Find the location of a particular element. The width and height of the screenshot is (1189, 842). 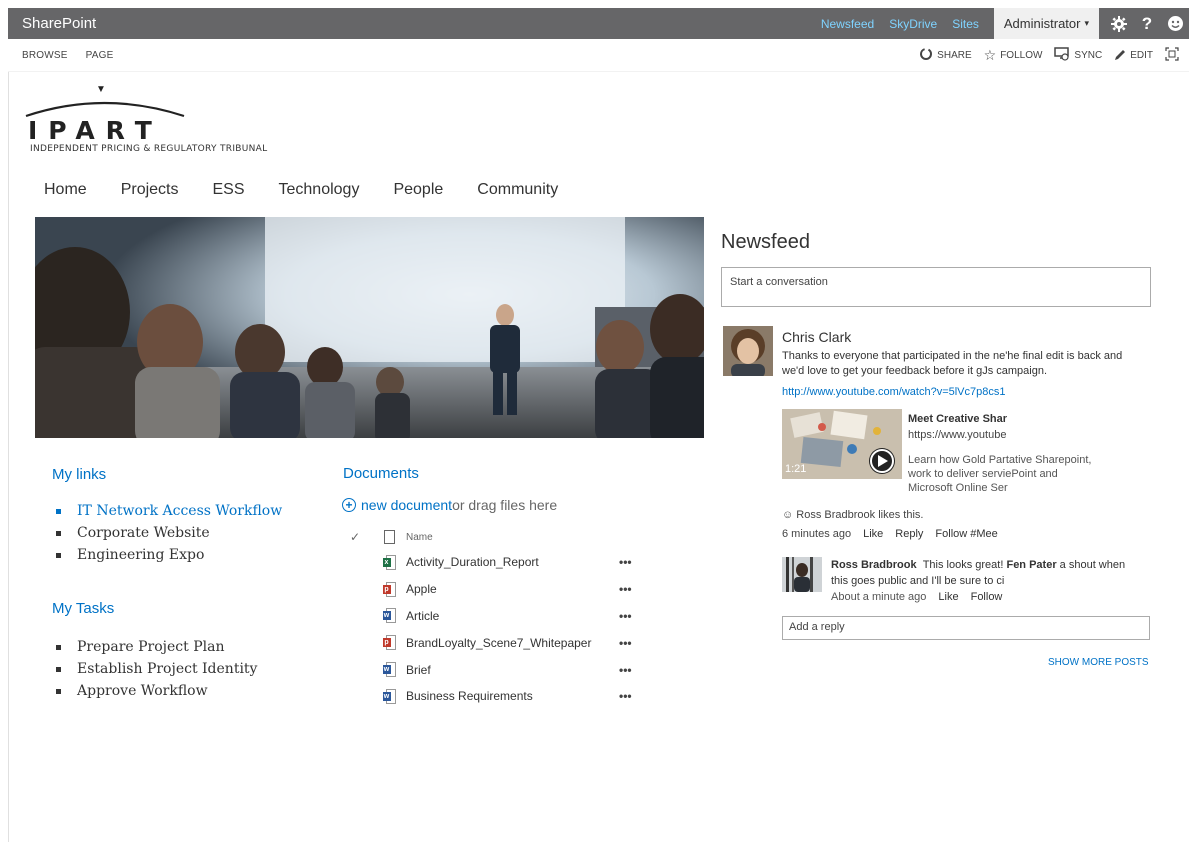

document-row: w Article ••• is located at coordinates (495, 616).